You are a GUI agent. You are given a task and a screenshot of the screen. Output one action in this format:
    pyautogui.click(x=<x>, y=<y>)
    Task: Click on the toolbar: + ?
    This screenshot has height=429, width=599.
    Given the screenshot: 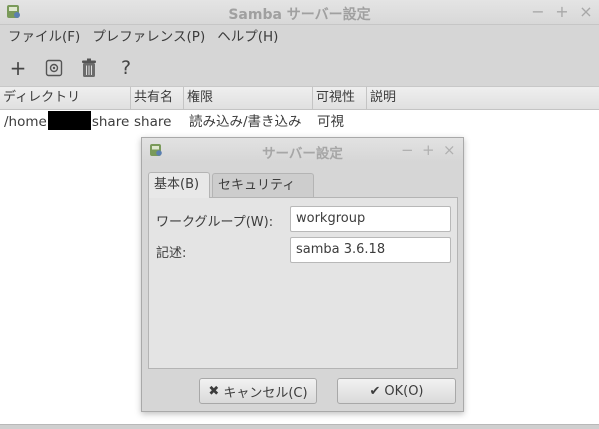 What is the action you would take?
    pyautogui.click(x=299, y=68)
    